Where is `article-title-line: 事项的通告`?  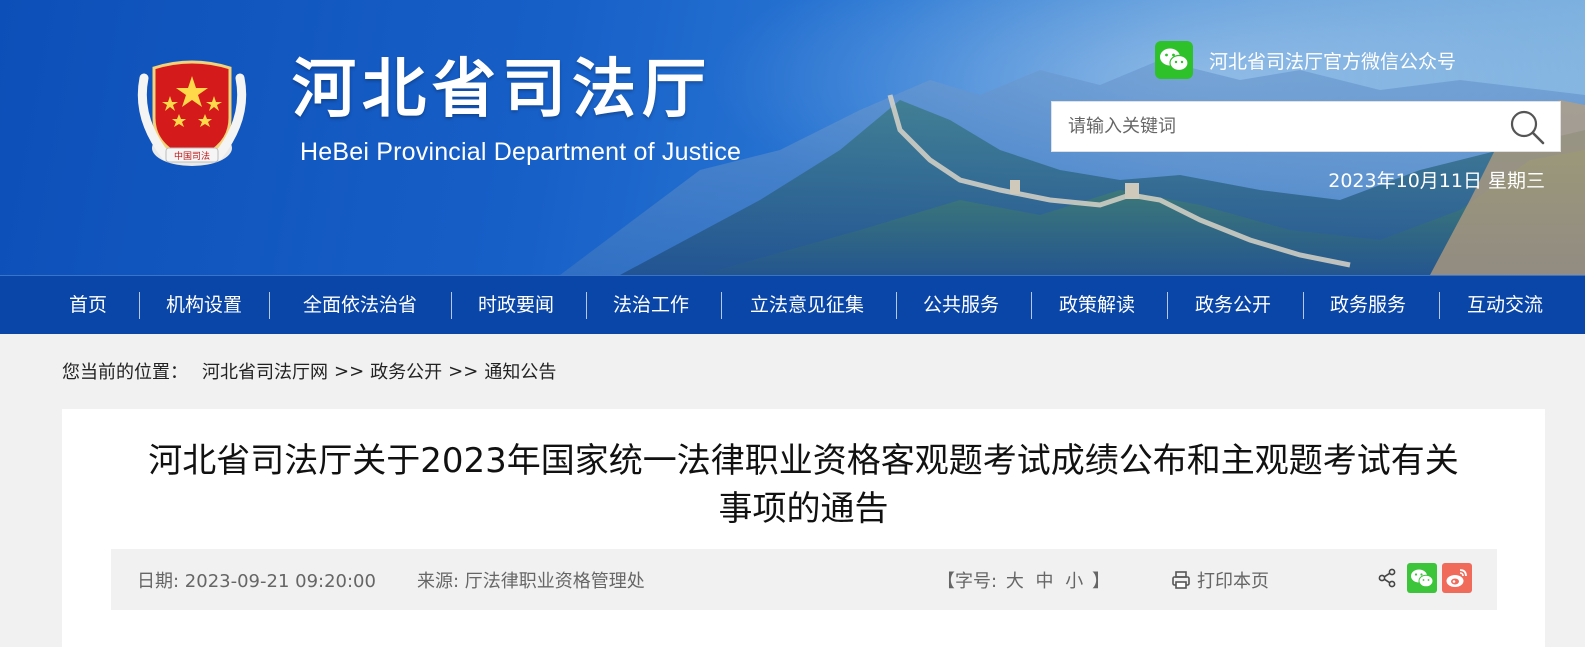 article-title-line: 事项的通告 is located at coordinates (803, 509).